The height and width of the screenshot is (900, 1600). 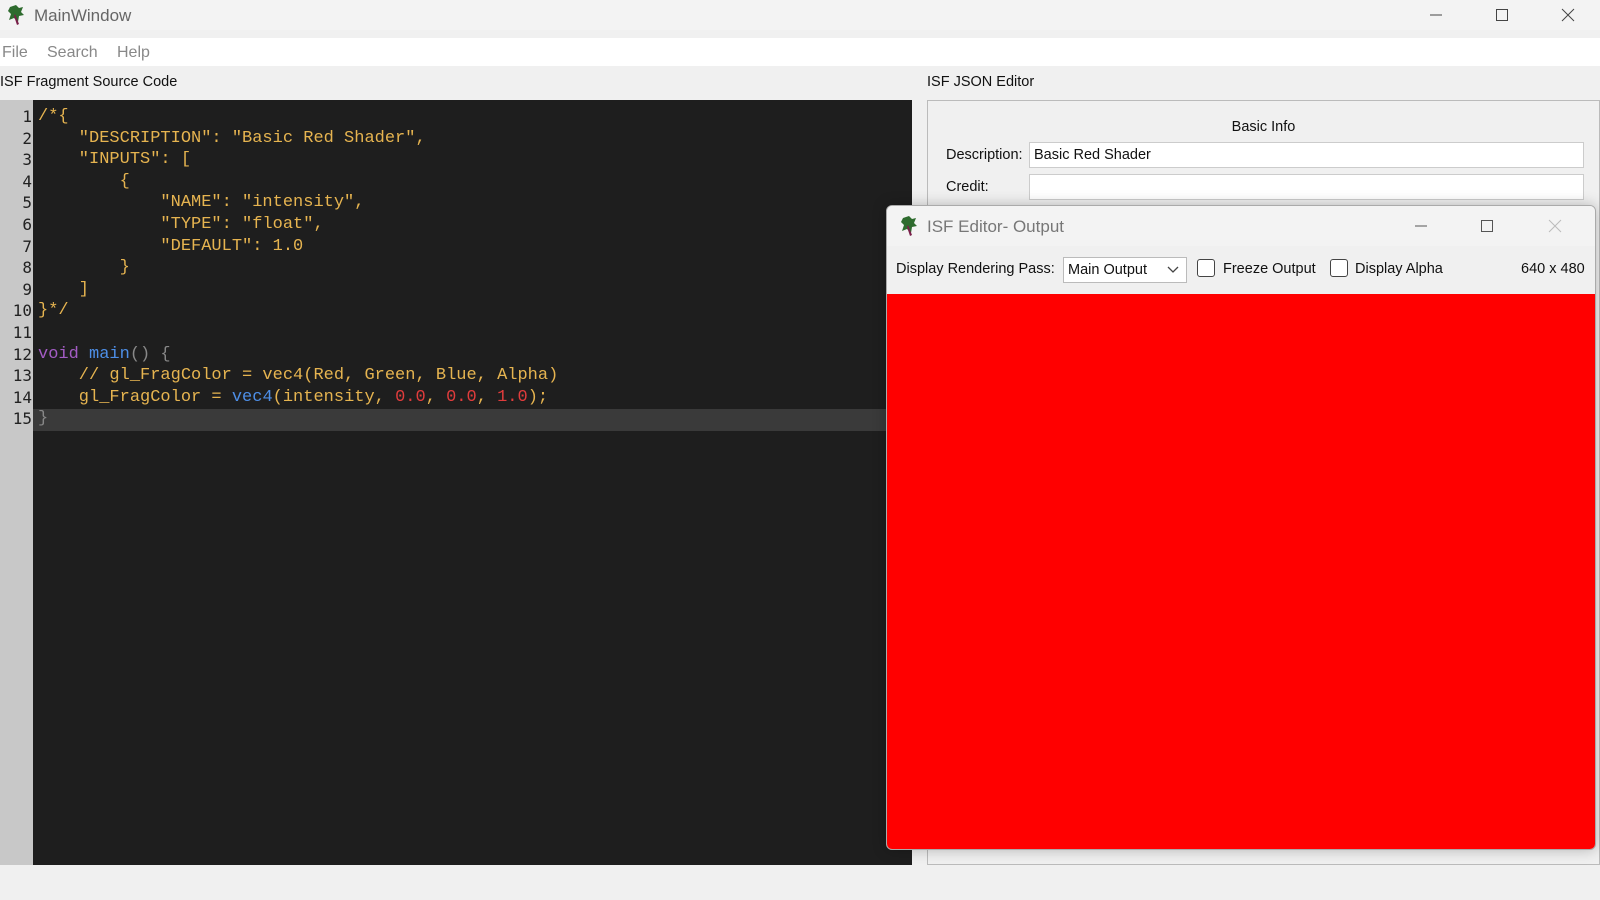 What do you see at coordinates (984, 155) in the screenshot?
I see `description-label: Description:` at bounding box center [984, 155].